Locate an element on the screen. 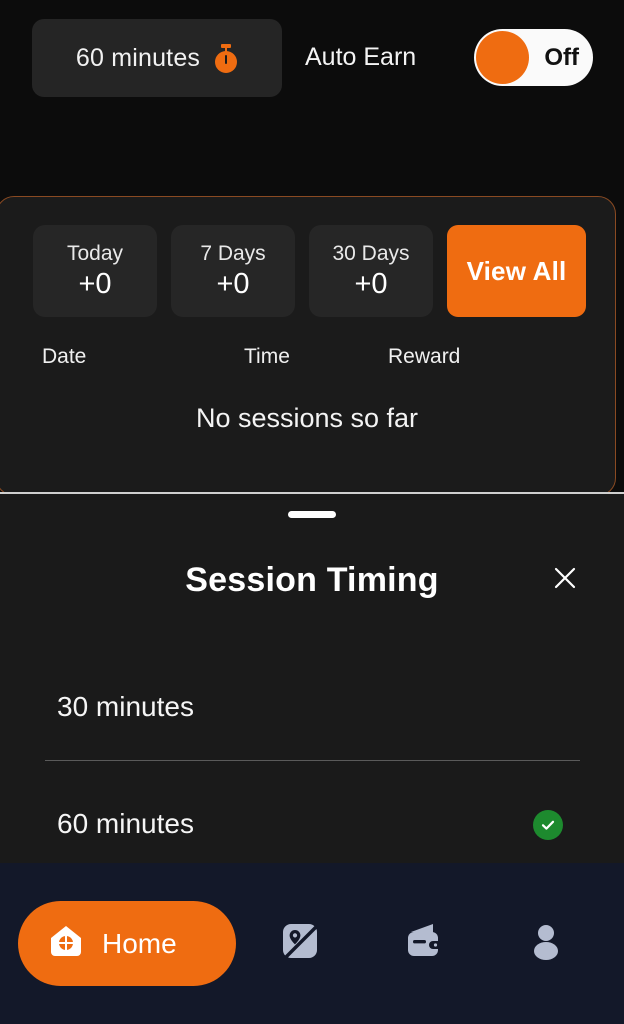 Image resolution: width=624 pixels, height=1024 pixels. close-icon is located at coordinates (565, 578).